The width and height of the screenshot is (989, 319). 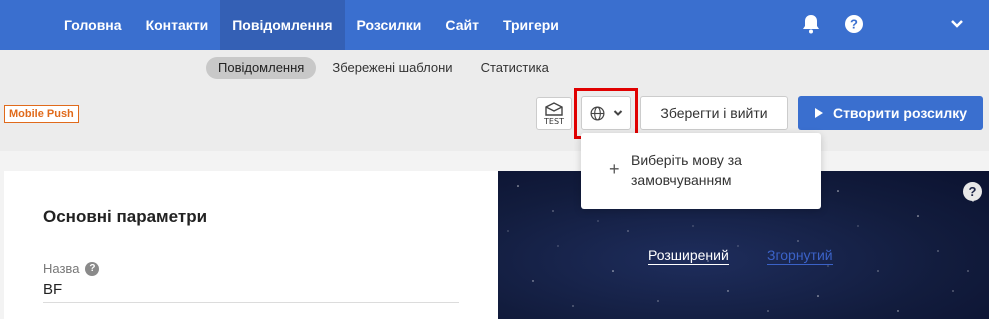 I want to click on nav-item-campaigns: Розсилки, so click(x=389, y=25).